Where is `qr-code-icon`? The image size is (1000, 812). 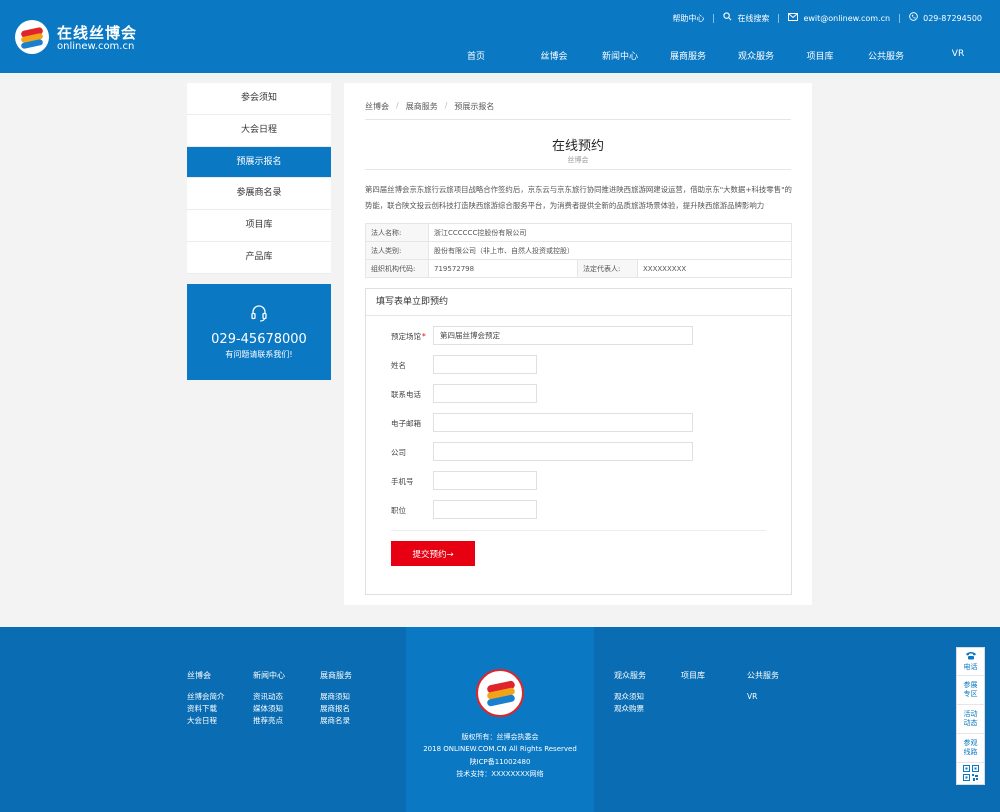
qr-code-icon is located at coordinates (971, 773).